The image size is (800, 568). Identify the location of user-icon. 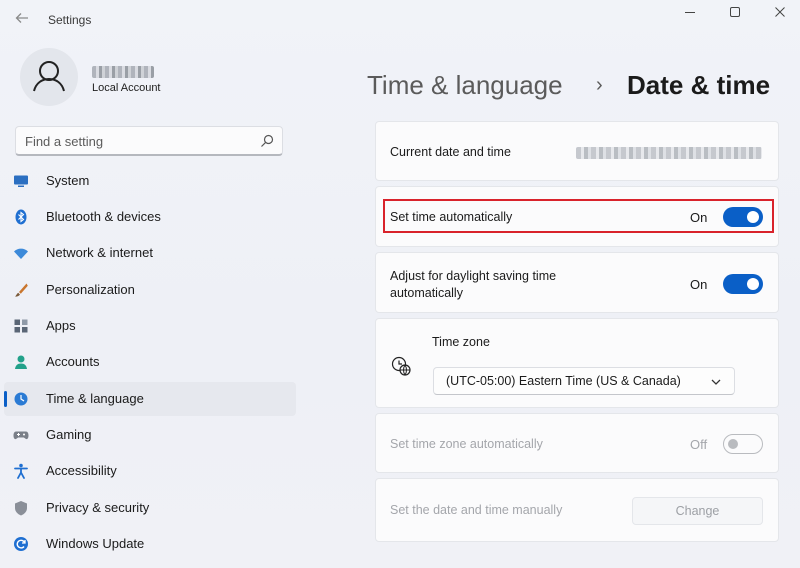
(49, 76).